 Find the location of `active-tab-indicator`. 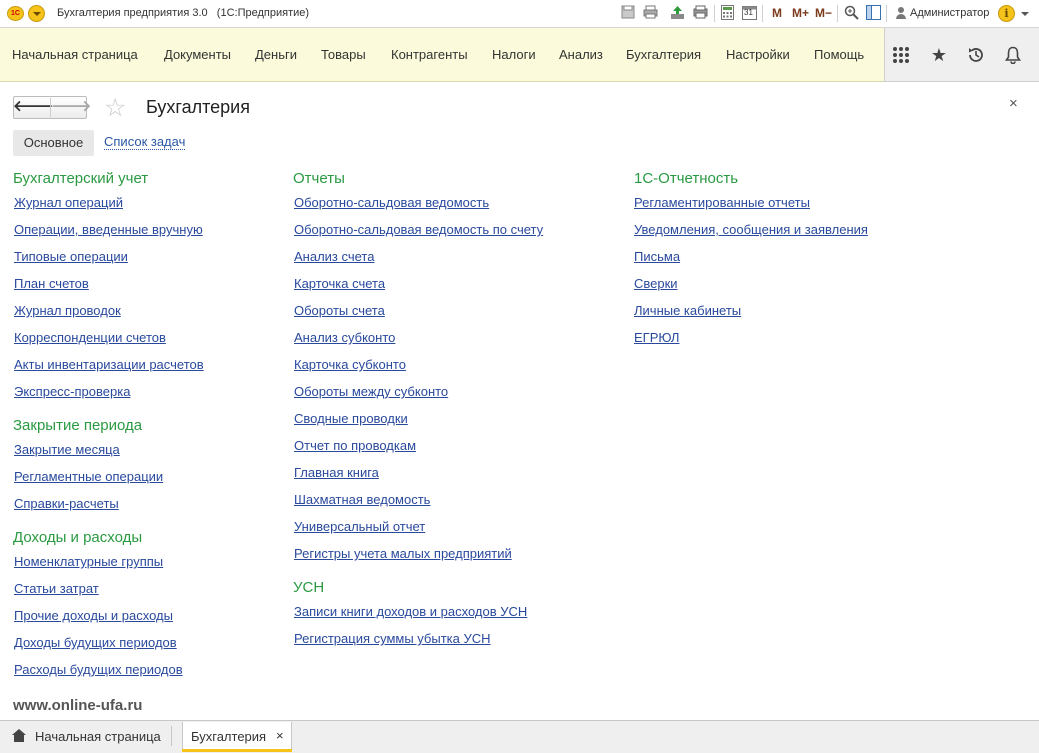

active-tab-indicator is located at coordinates (237, 750).